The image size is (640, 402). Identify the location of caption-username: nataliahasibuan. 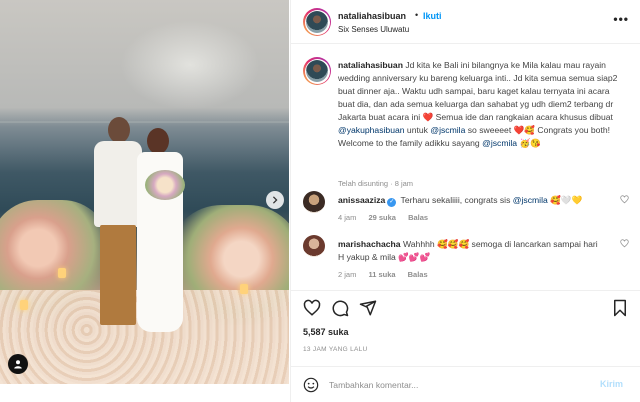
(370, 65).